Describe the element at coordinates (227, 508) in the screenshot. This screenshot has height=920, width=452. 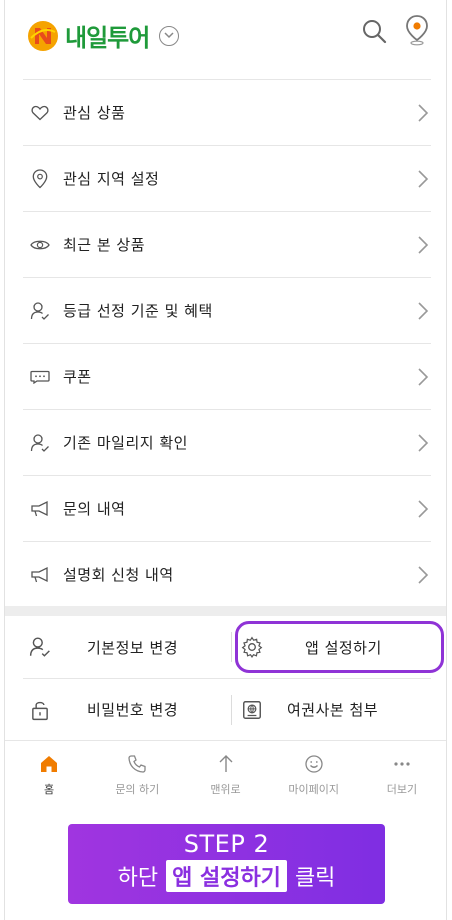
I see `menu-item-inquiries: 문의 내역` at that location.